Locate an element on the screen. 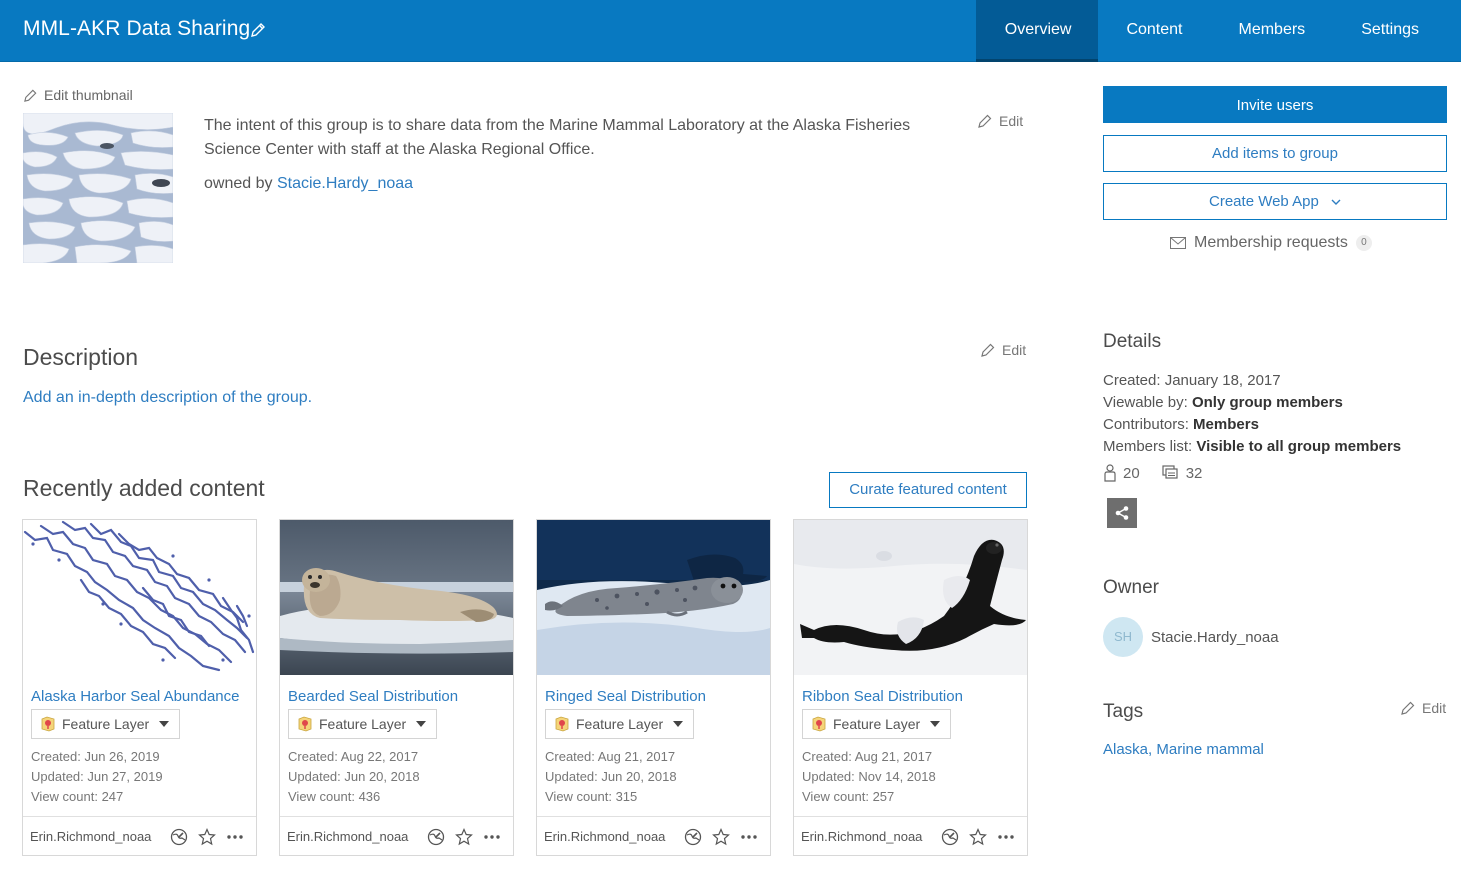 Image resolution: width=1461 pixels, height=869 pixels. card-thumbnail-map is located at coordinates (139, 597).